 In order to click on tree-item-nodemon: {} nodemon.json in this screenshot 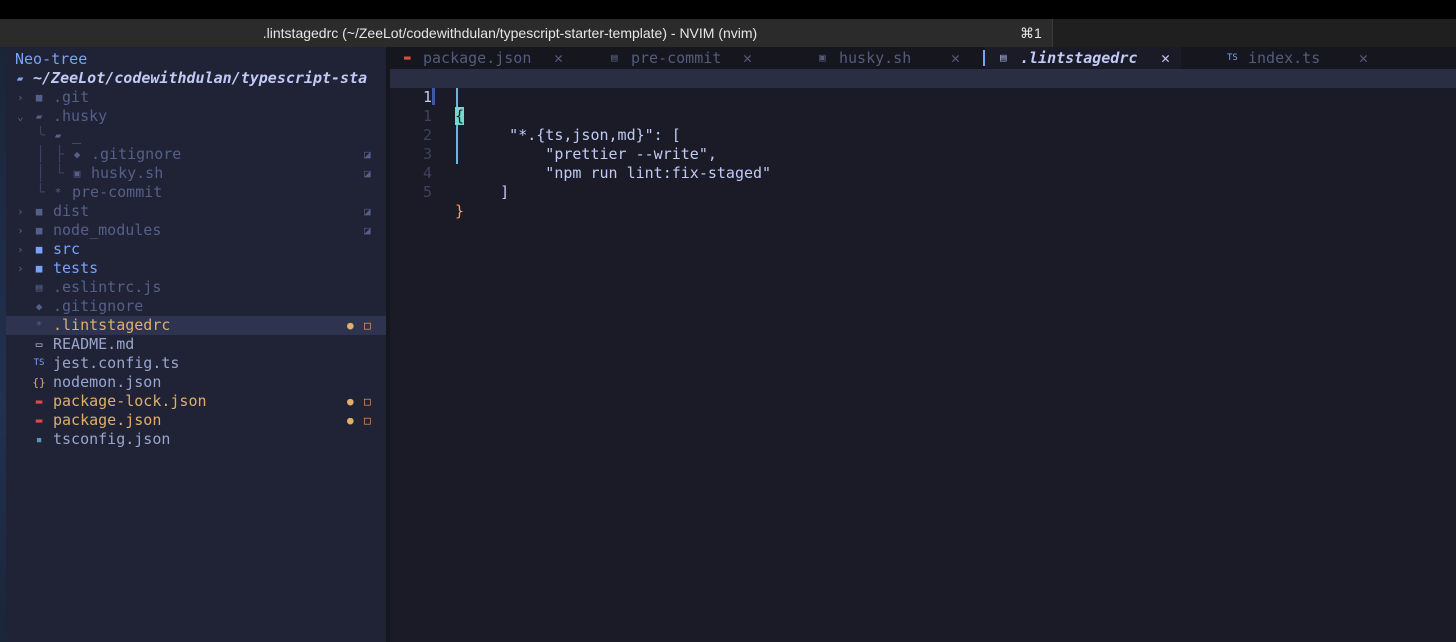, I will do `click(196, 382)`.